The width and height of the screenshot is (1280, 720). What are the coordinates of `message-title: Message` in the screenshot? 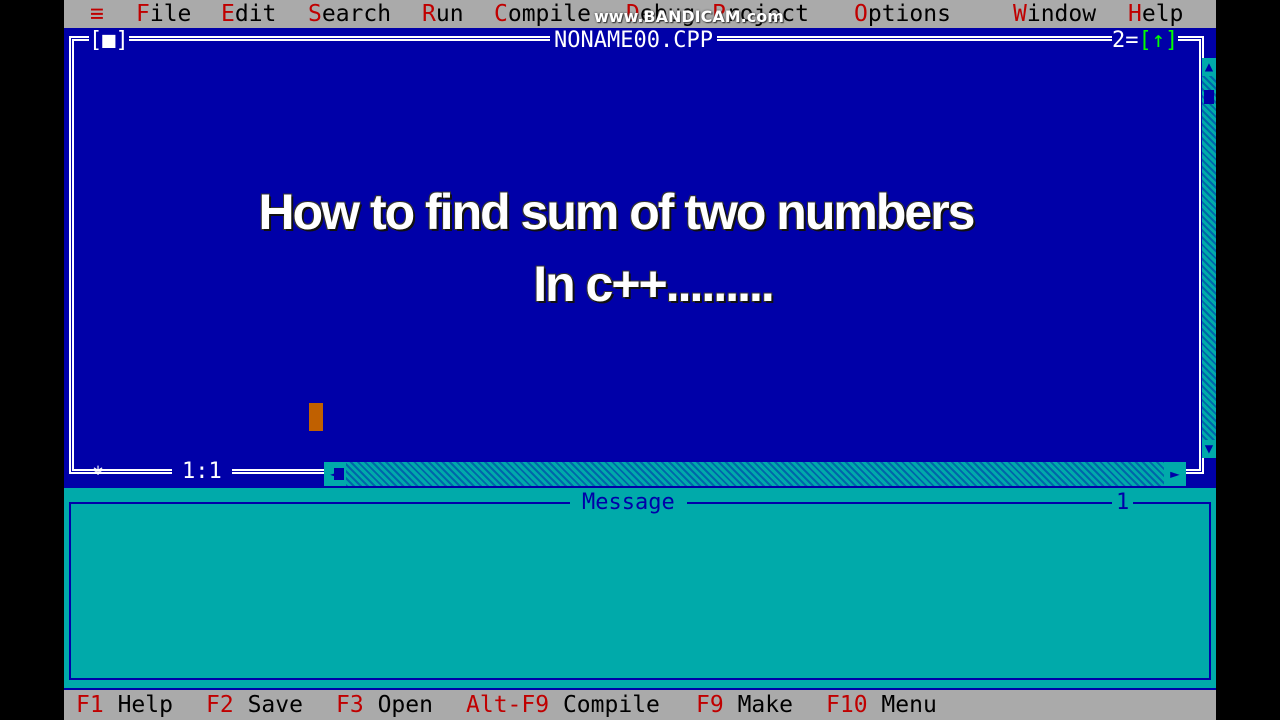 It's located at (628, 503).